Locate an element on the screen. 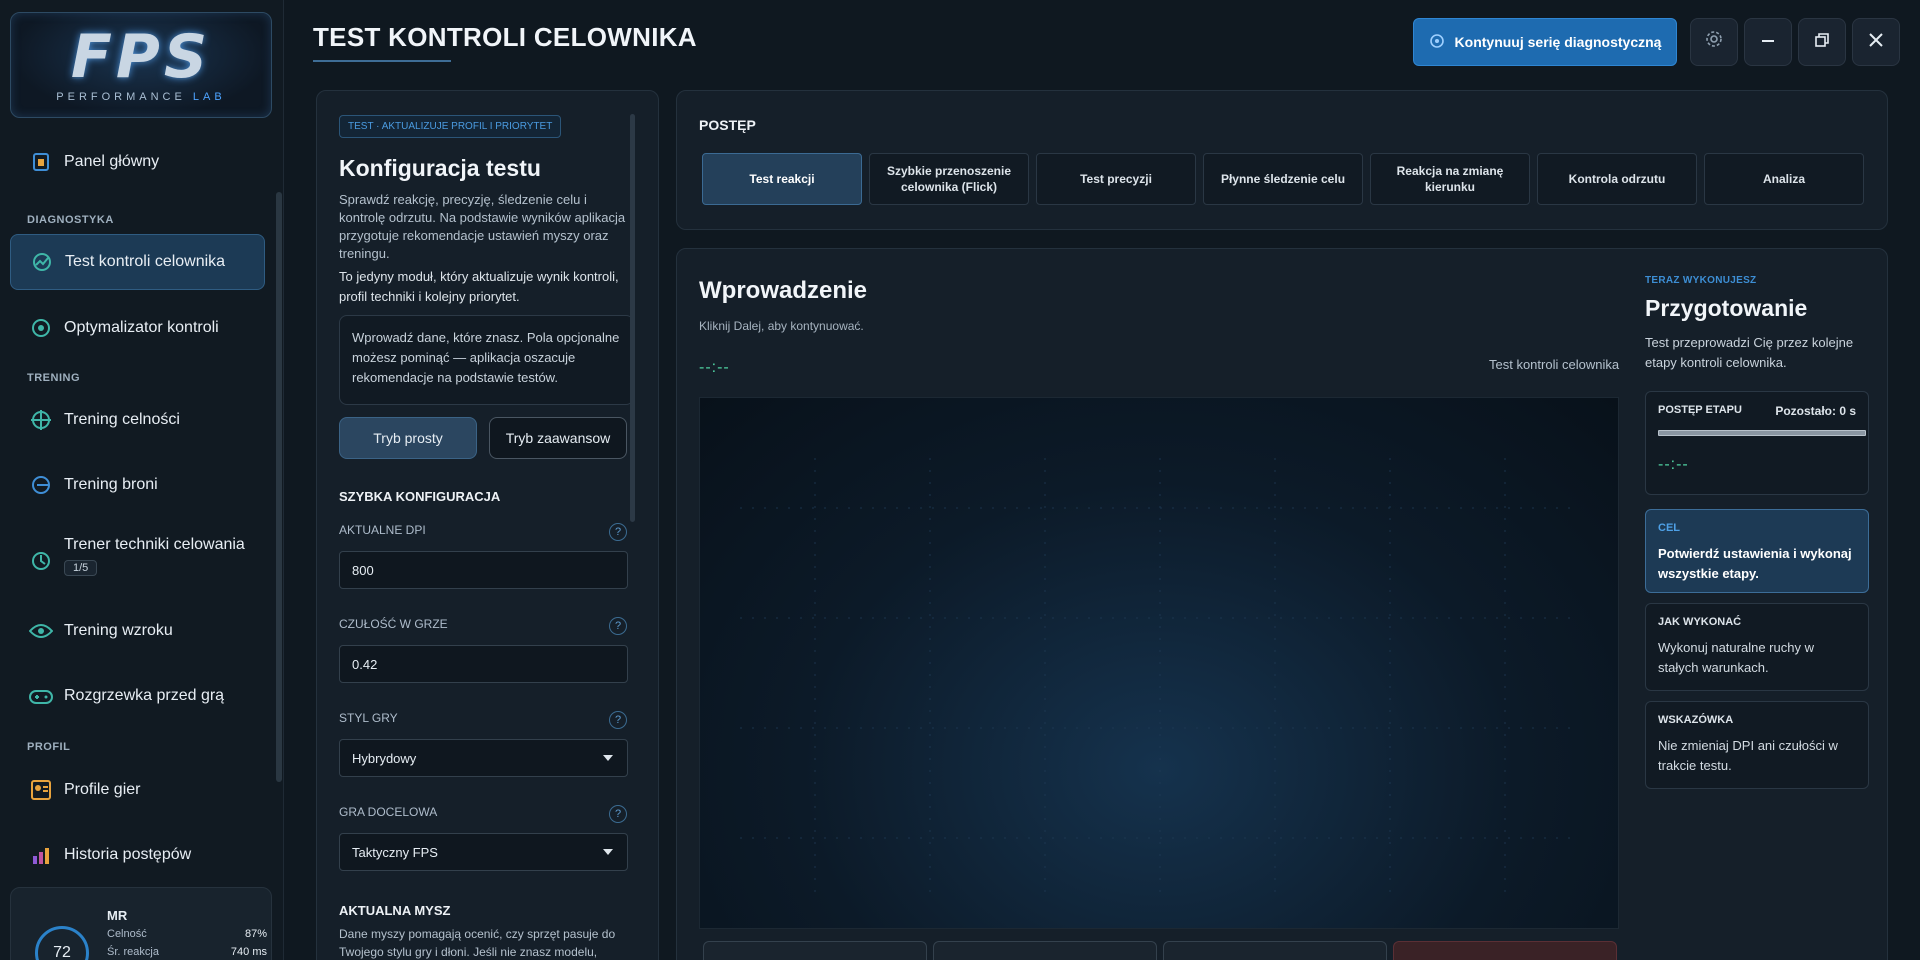  sidebar-item-label: Panel główny is located at coordinates (112, 161).